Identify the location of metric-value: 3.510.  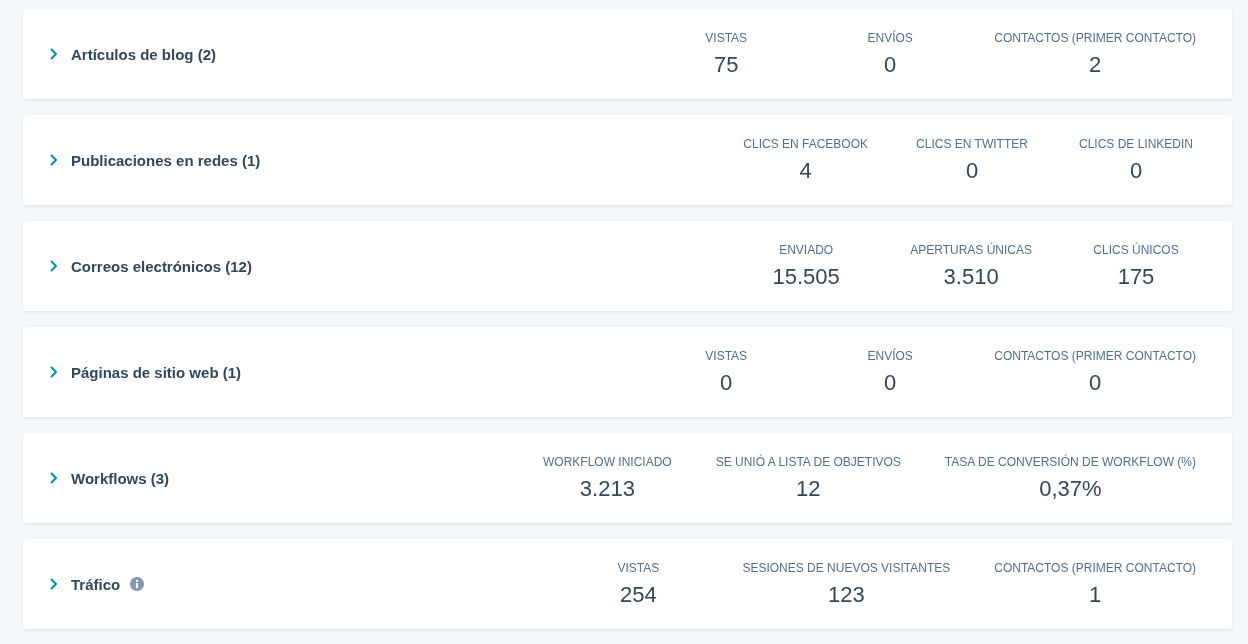
(971, 276).